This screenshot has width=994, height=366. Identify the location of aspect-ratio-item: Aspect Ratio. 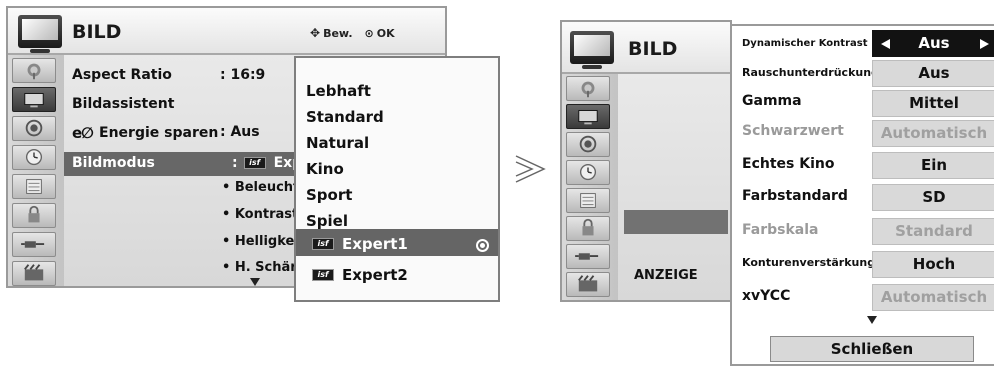
(122, 75).